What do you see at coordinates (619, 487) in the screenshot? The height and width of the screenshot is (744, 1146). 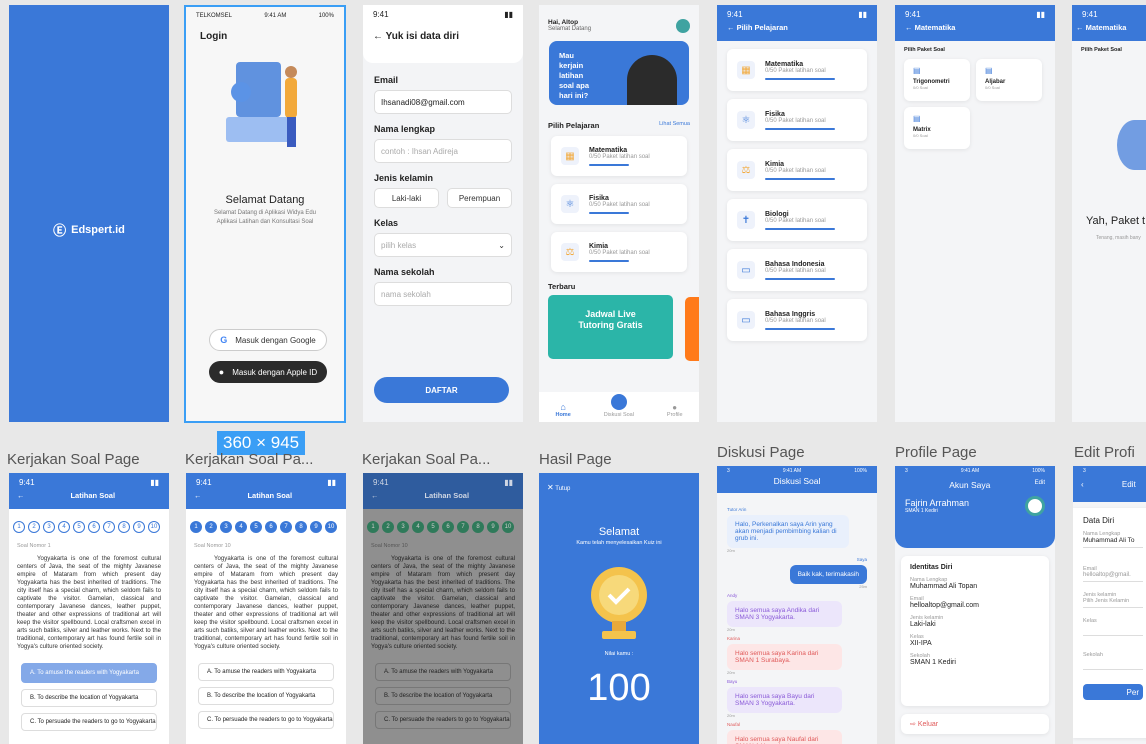 I see `close-button: ✕ Tutup` at bounding box center [619, 487].